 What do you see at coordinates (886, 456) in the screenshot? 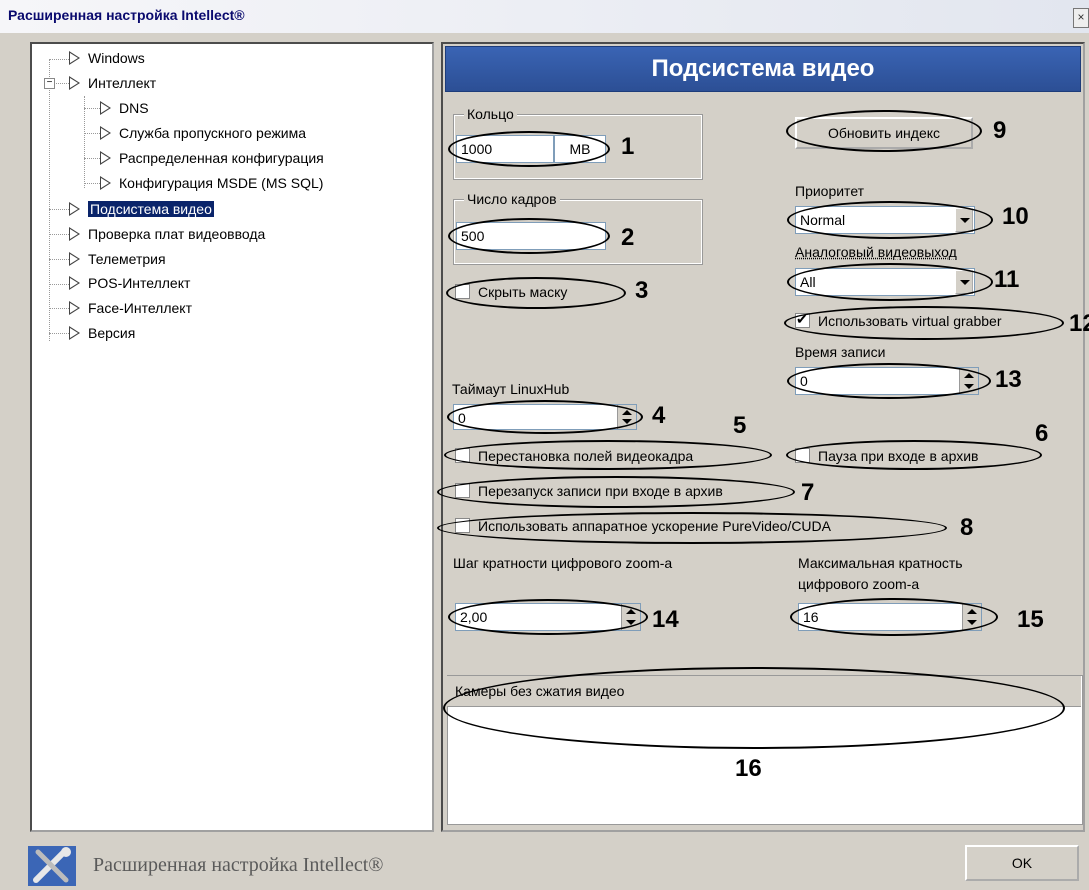
I see `pause-archive-checkbox: Пауза при входе в архив` at bounding box center [886, 456].